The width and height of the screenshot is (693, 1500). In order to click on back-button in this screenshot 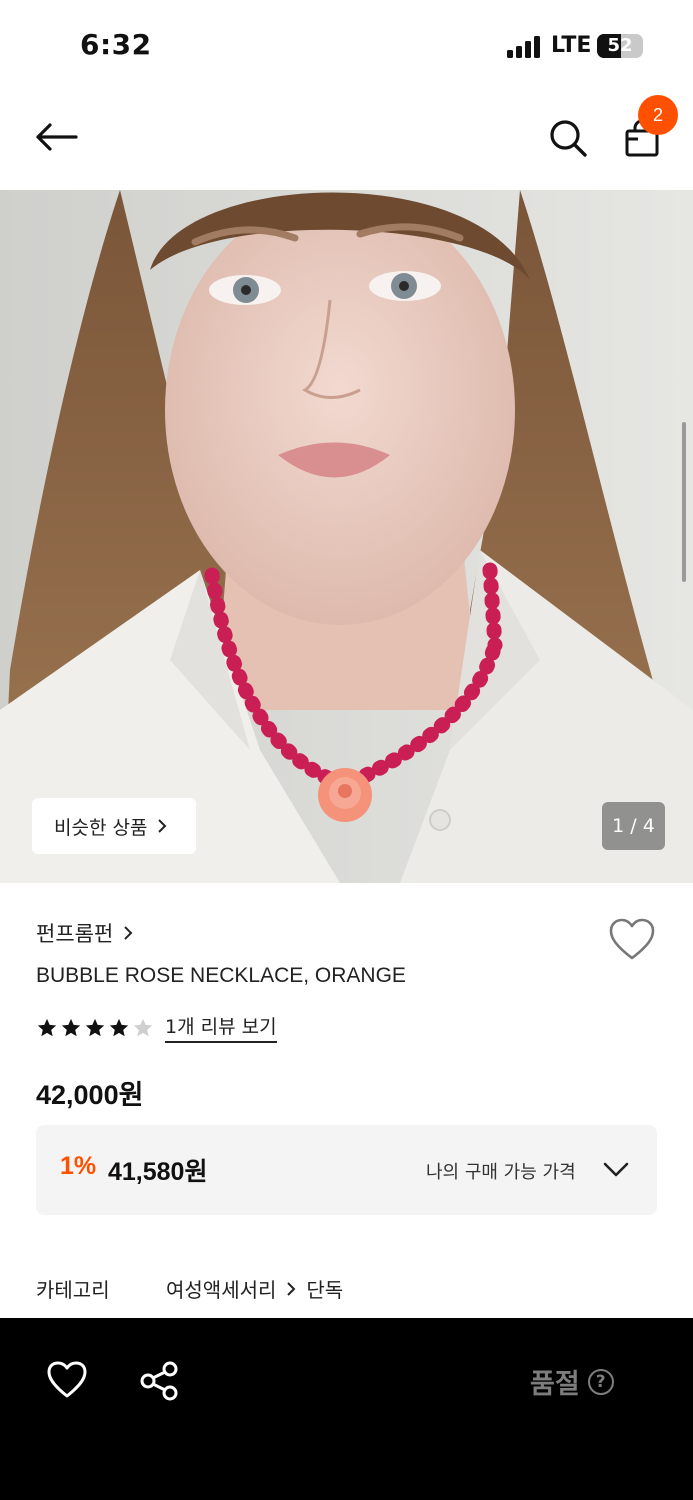, I will do `click(56, 137)`.